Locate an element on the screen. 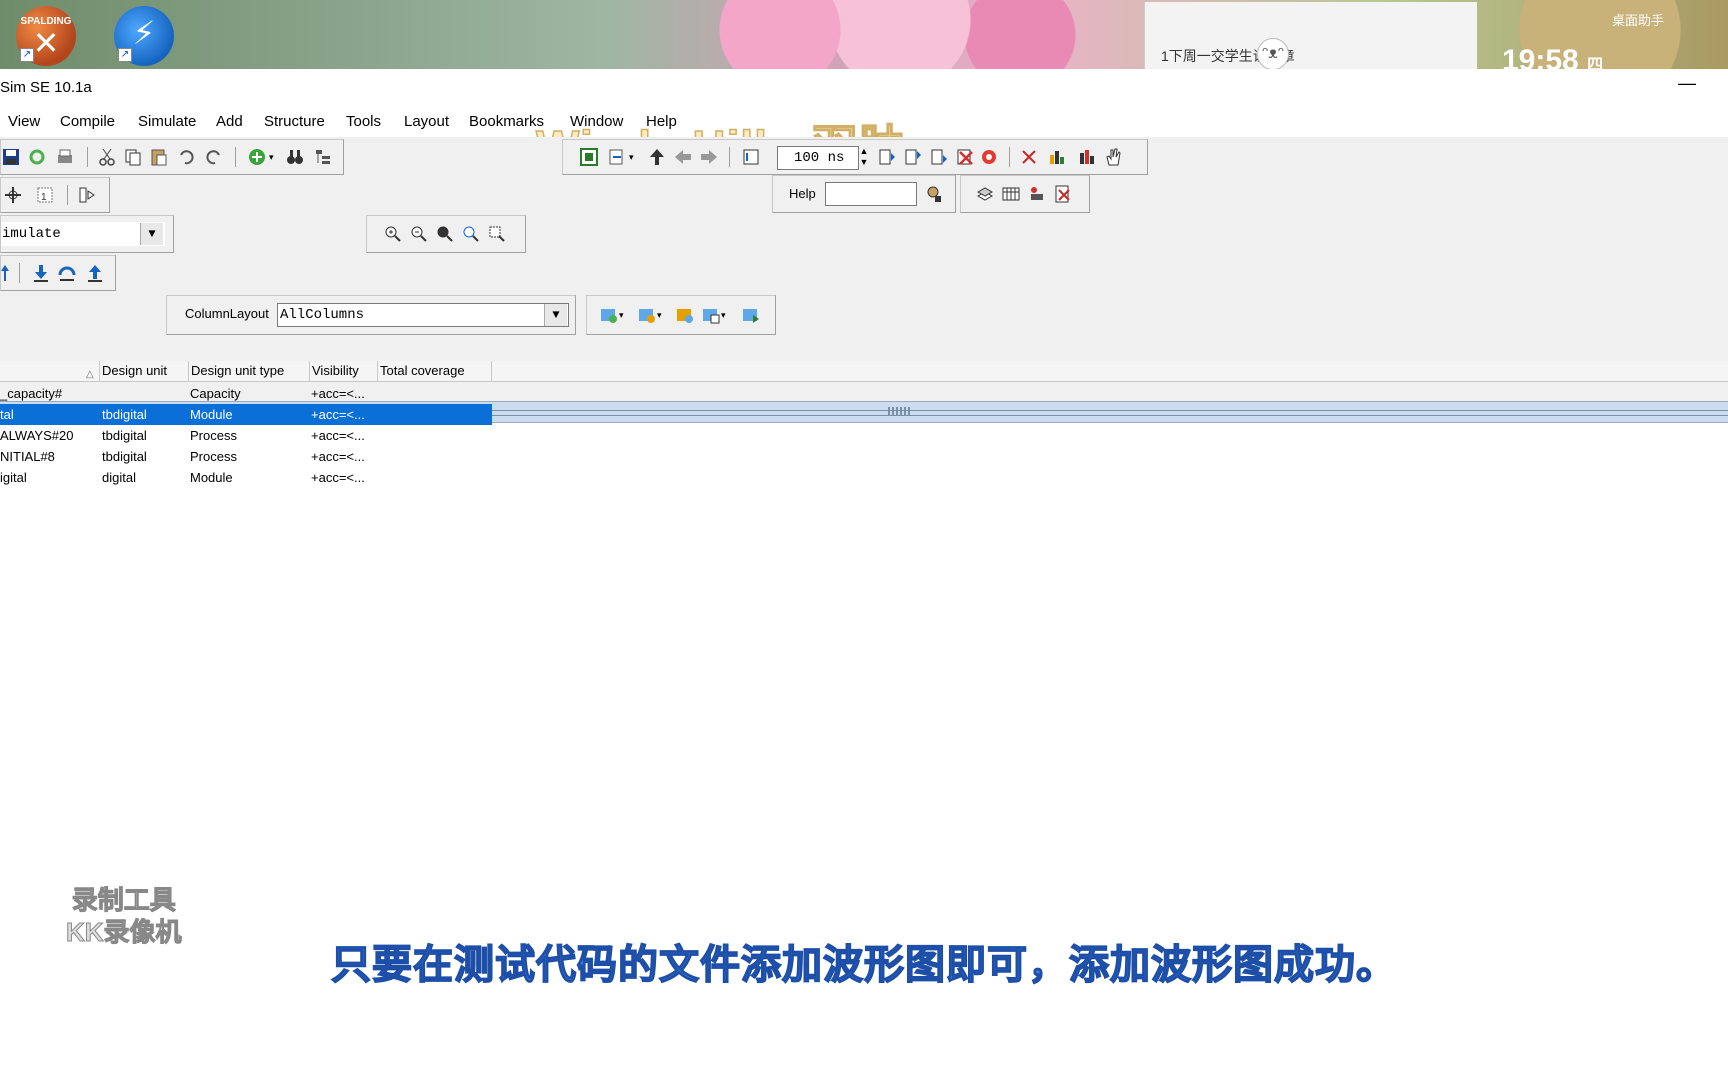  dataflow-icon is located at coordinates (87, 195).